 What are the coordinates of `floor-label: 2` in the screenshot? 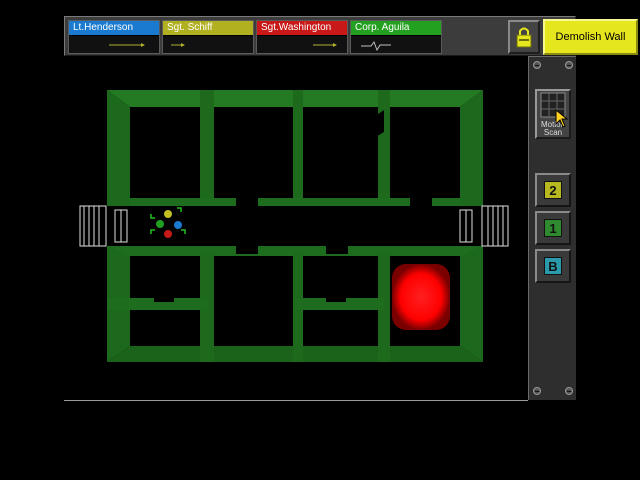 It's located at (553, 190).